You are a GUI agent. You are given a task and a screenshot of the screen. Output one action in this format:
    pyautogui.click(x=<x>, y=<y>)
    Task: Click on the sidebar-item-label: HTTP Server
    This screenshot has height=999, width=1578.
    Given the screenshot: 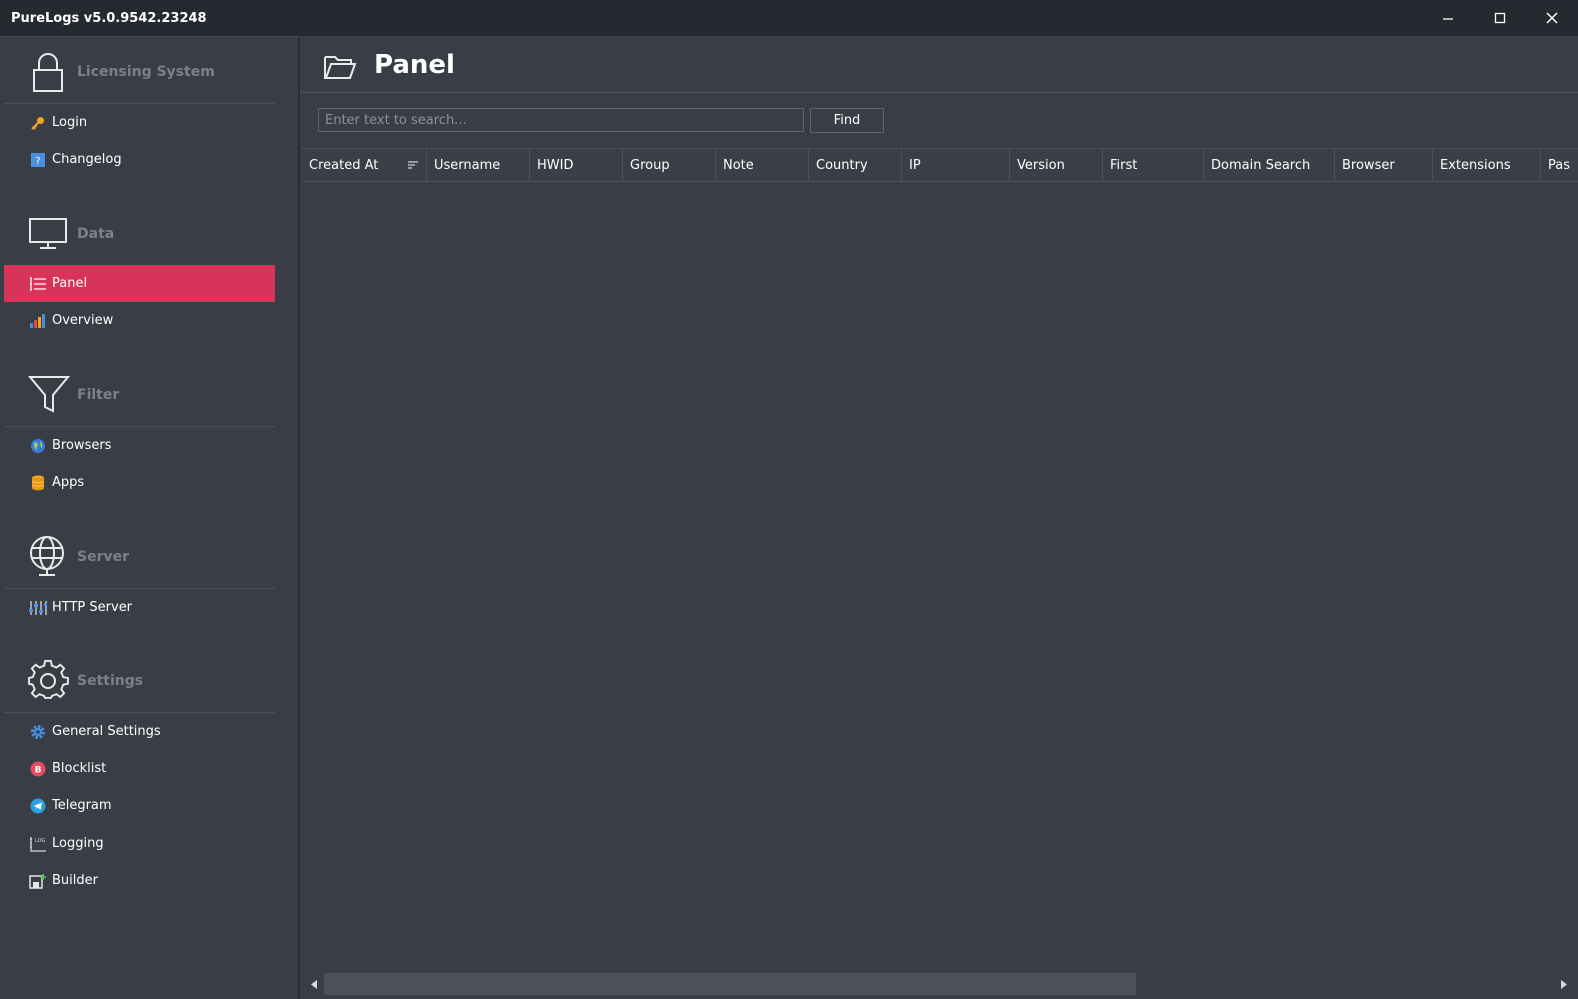 What is the action you would take?
    pyautogui.click(x=92, y=607)
    